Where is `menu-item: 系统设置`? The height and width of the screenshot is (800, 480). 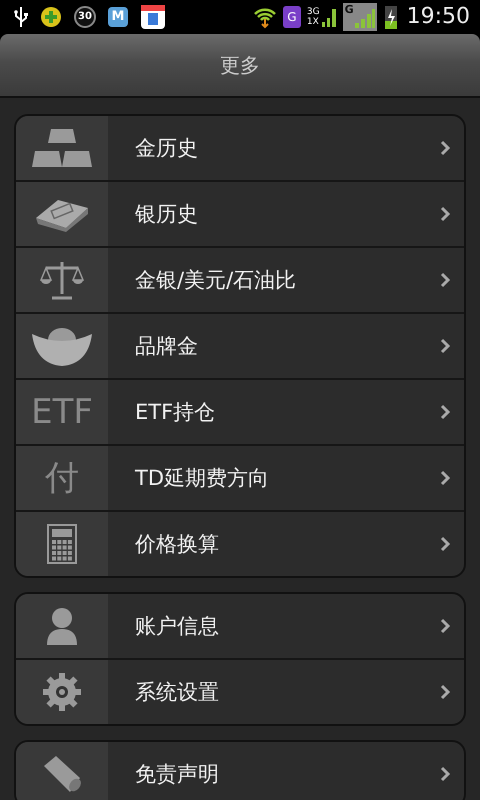 menu-item: 系统设置 is located at coordinates (240, 691).